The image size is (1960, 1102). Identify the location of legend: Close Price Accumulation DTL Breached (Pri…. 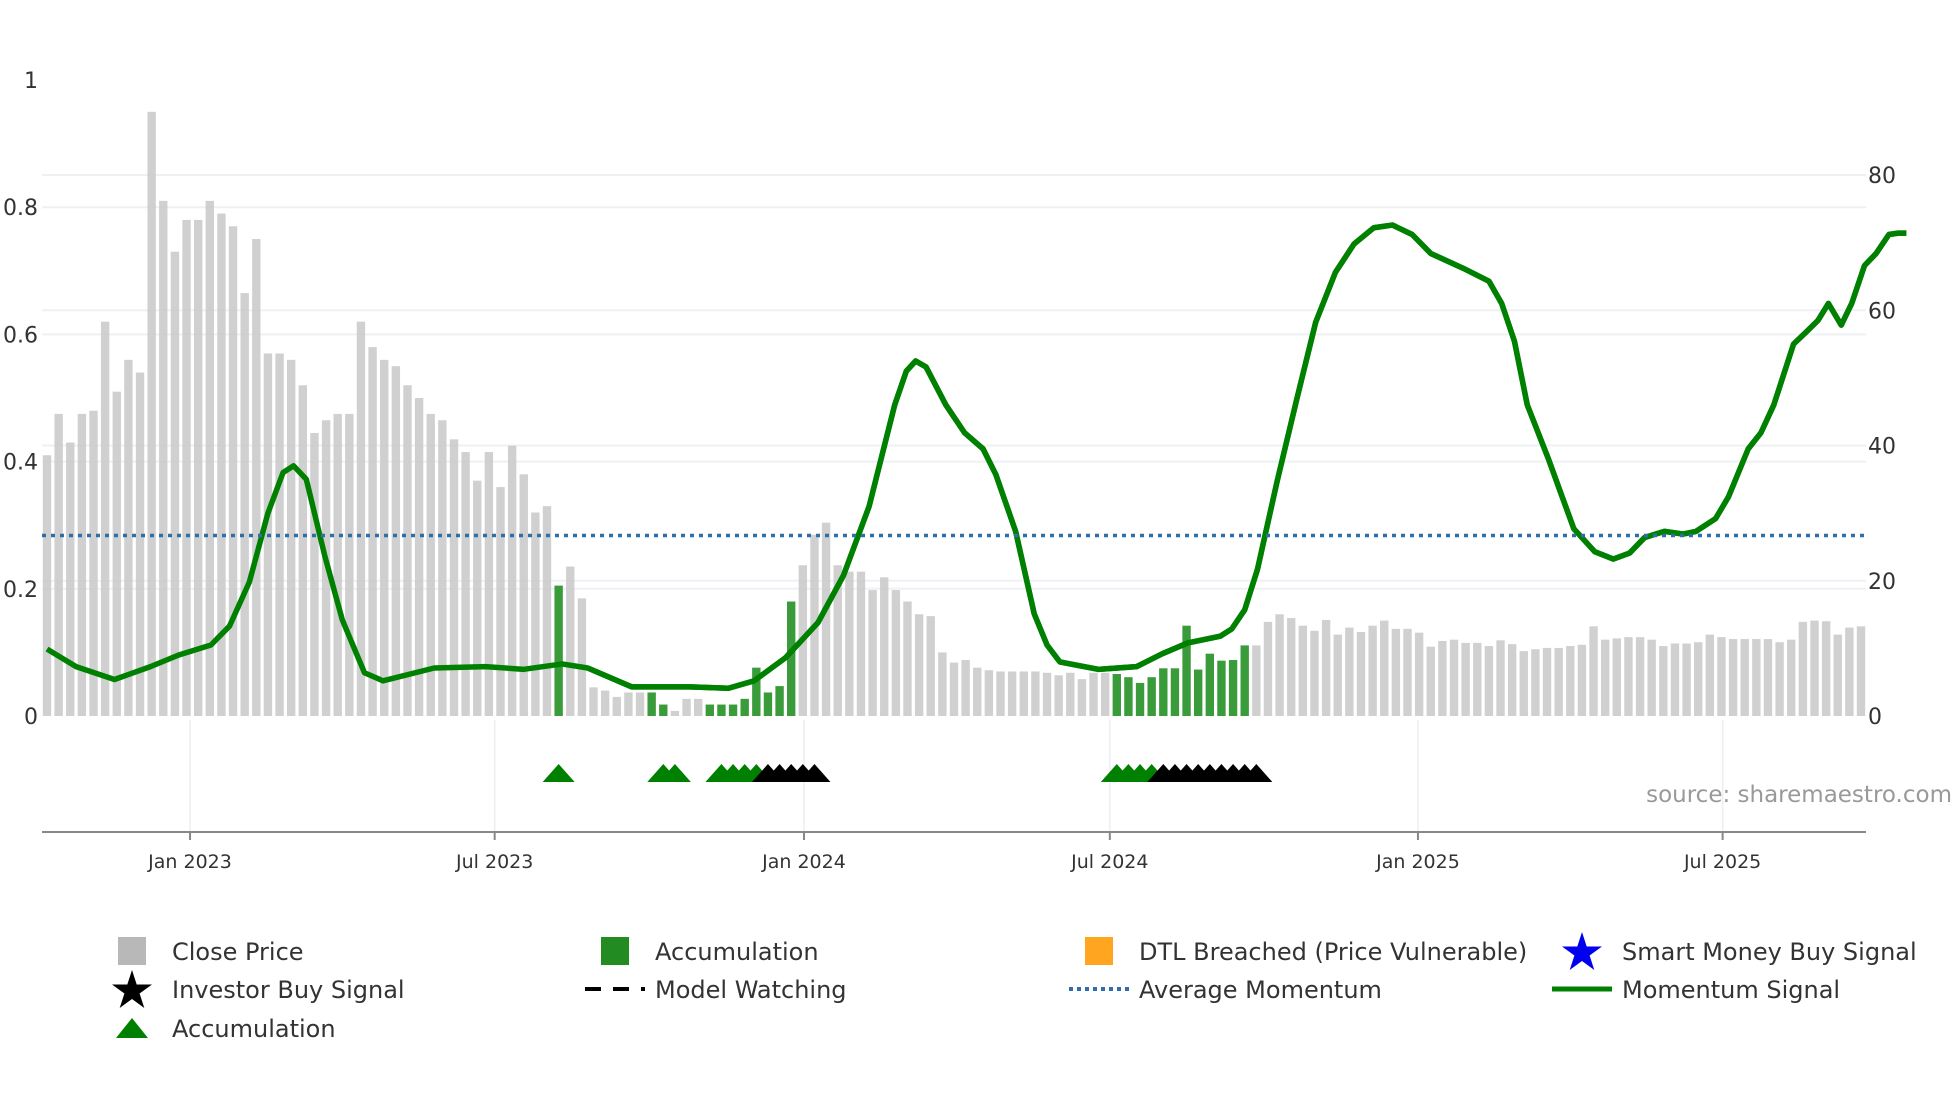
(1014, 987).